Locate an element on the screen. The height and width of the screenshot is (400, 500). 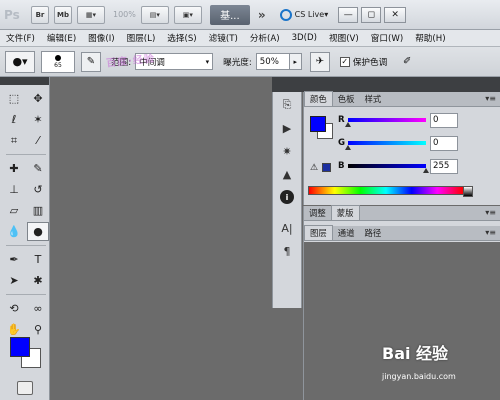
history-brush-tool: ↺ is located at coordinates (38, 189).